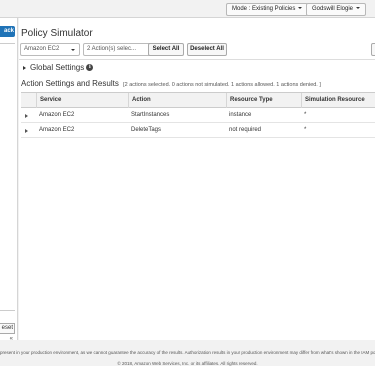 Image resolution: width=375 pixels, height=366 pixels. Describe the element at coordinates (373, 49) in the screenshot. I see `overflow-button` at that location.